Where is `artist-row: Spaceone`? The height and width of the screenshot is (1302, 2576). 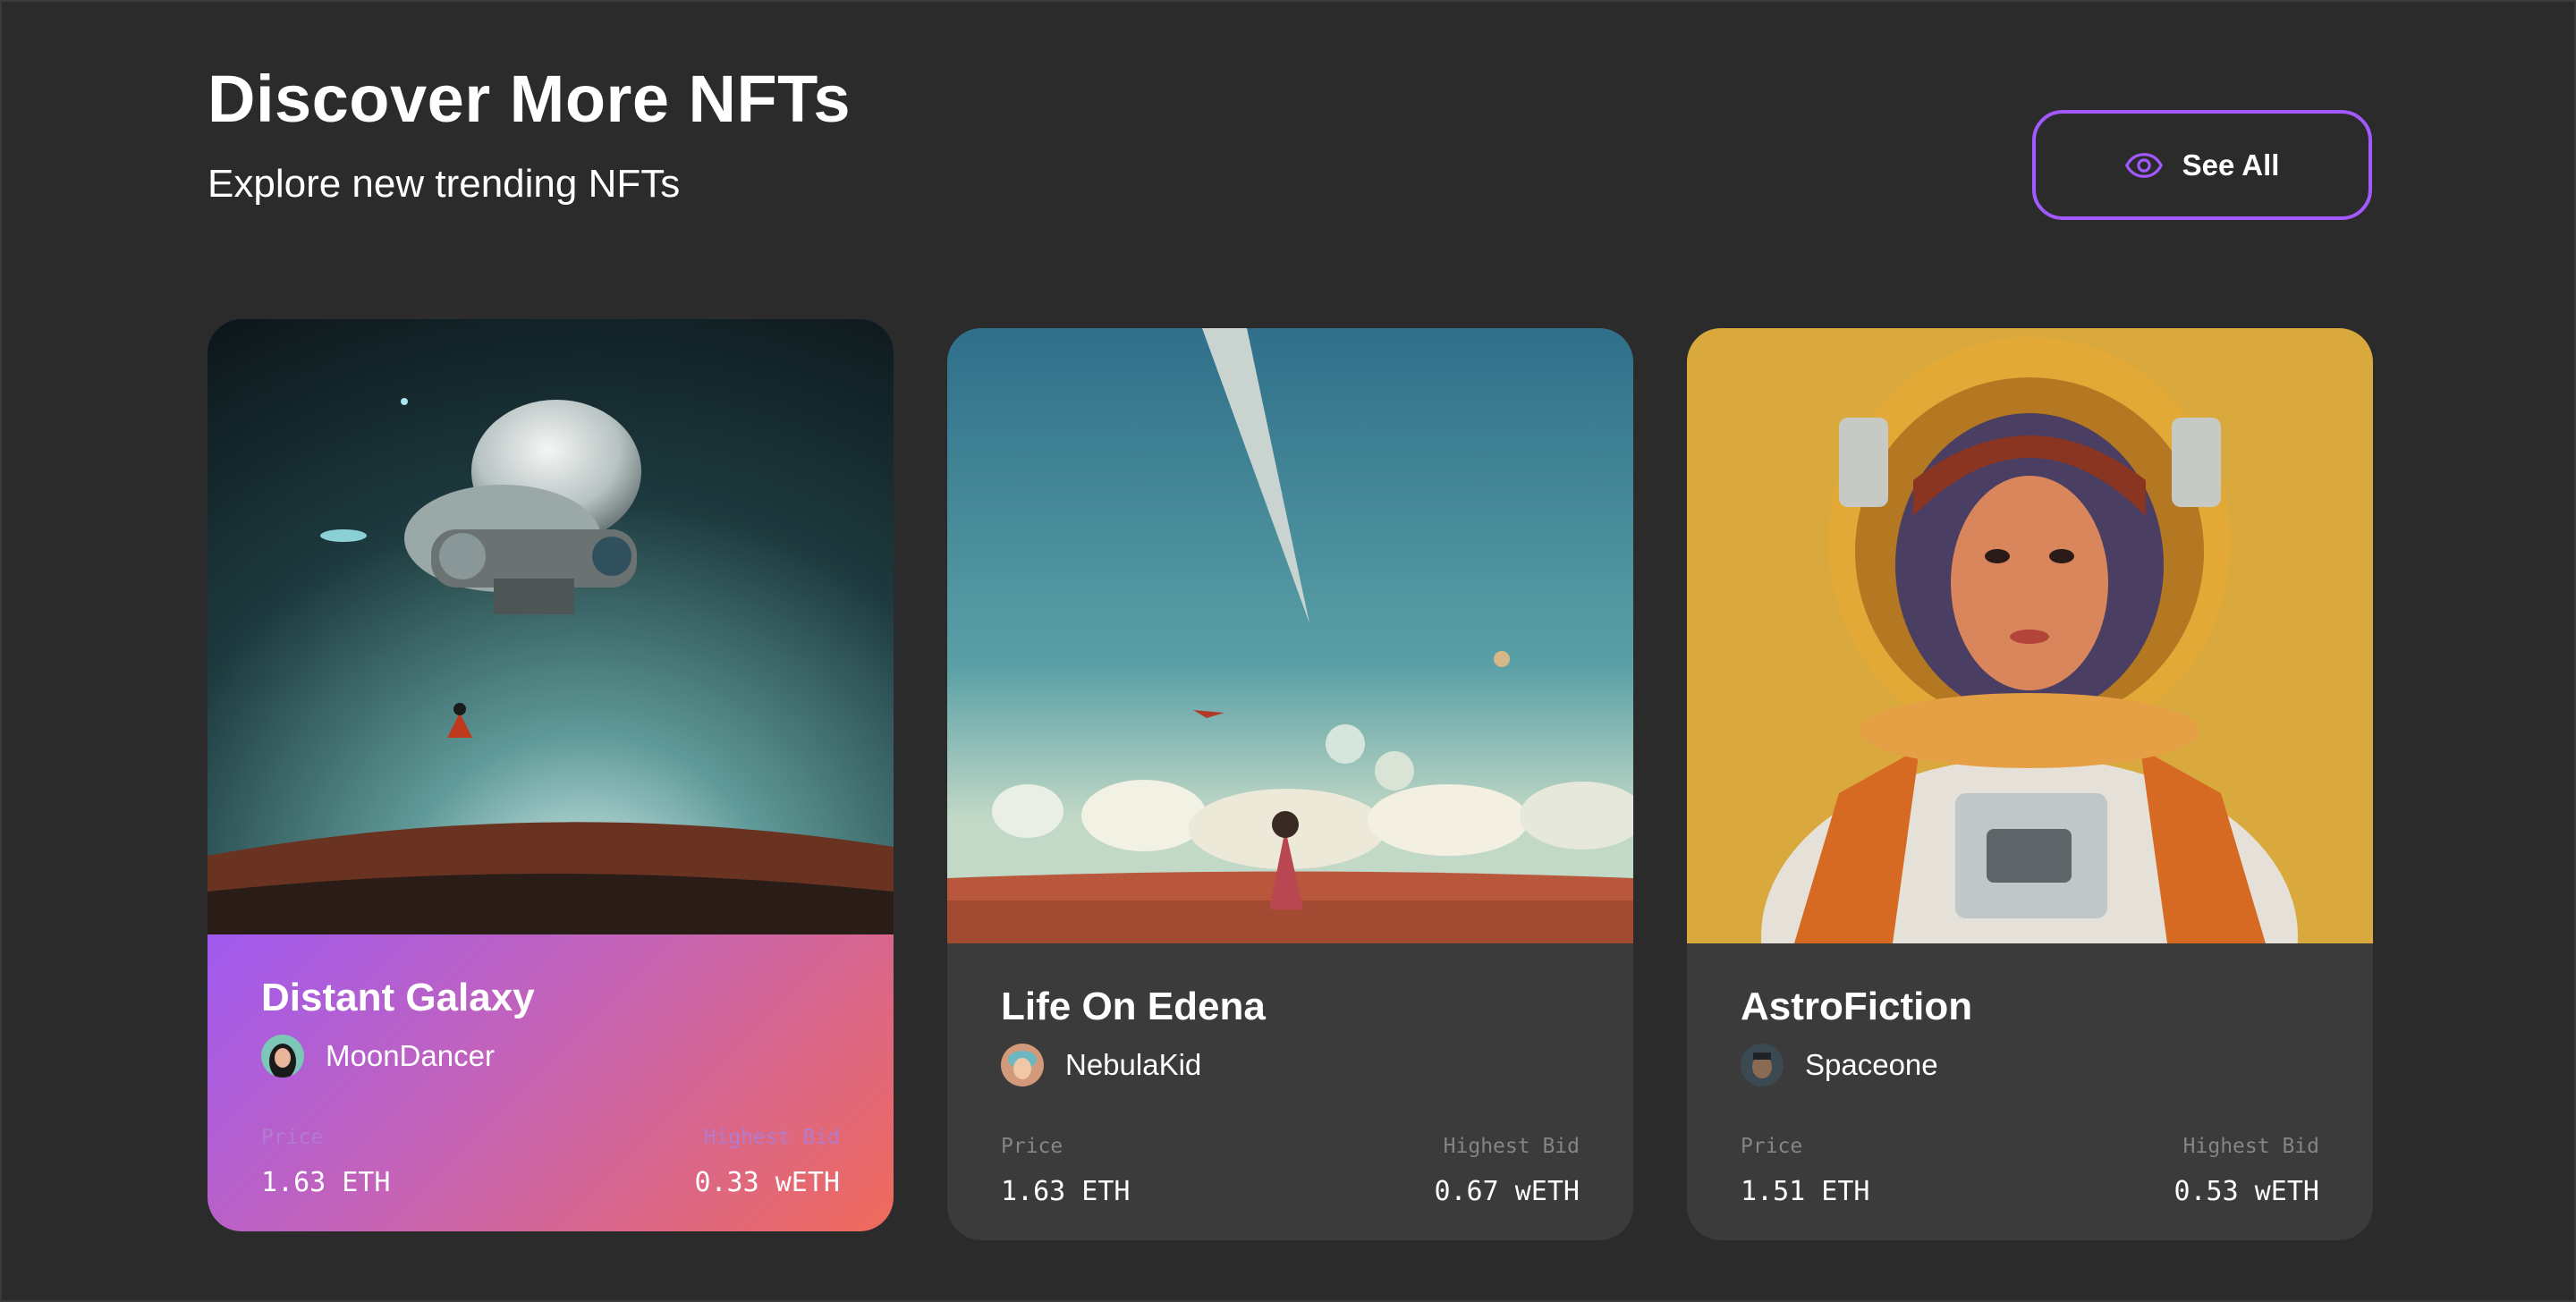 artist-row: Spaceone is located at coordinates (2030, 1065).